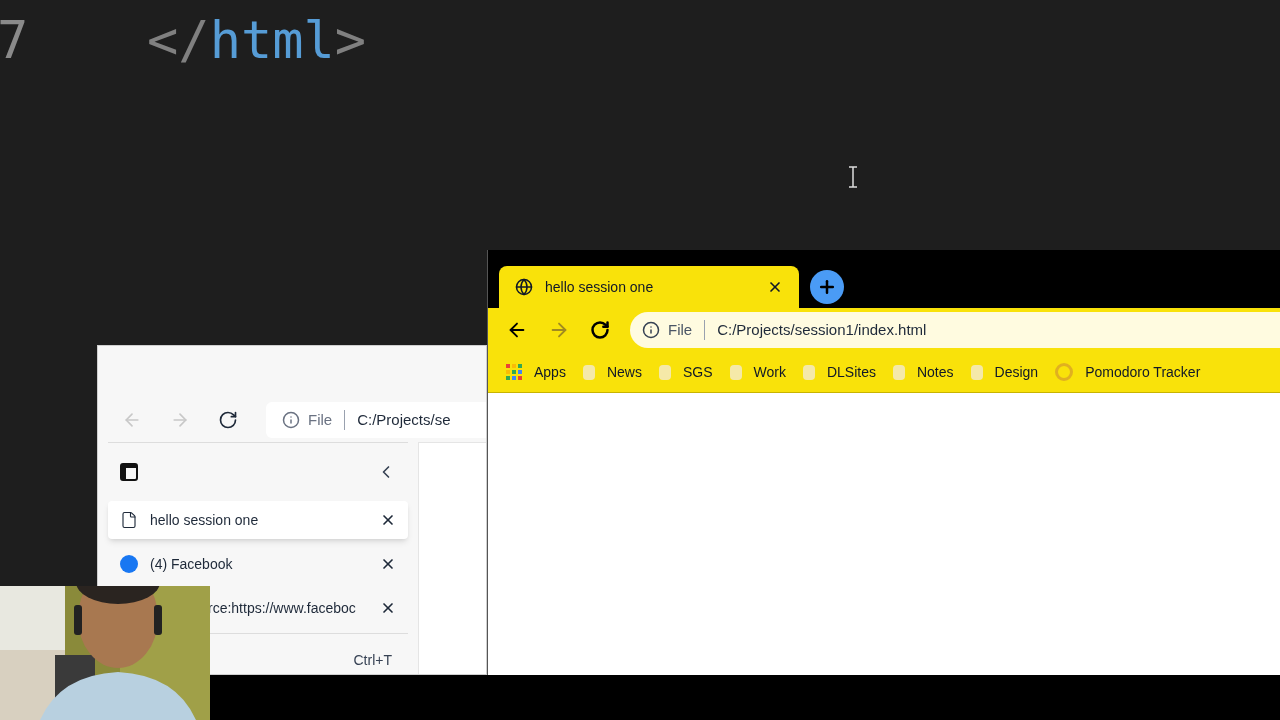  Describe the element at coordinates (1128, 372) in the screenshot. I see `bookmark: Pomodoro Tracker` at that location.